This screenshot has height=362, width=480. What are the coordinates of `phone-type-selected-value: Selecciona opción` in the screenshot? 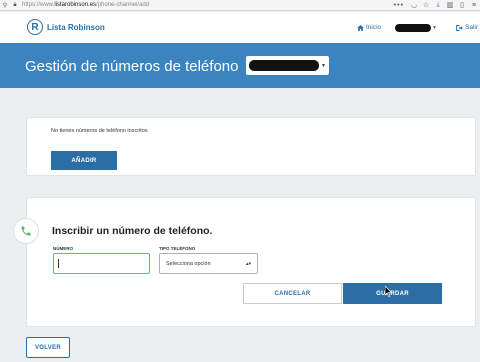 It's located at (188, 263).